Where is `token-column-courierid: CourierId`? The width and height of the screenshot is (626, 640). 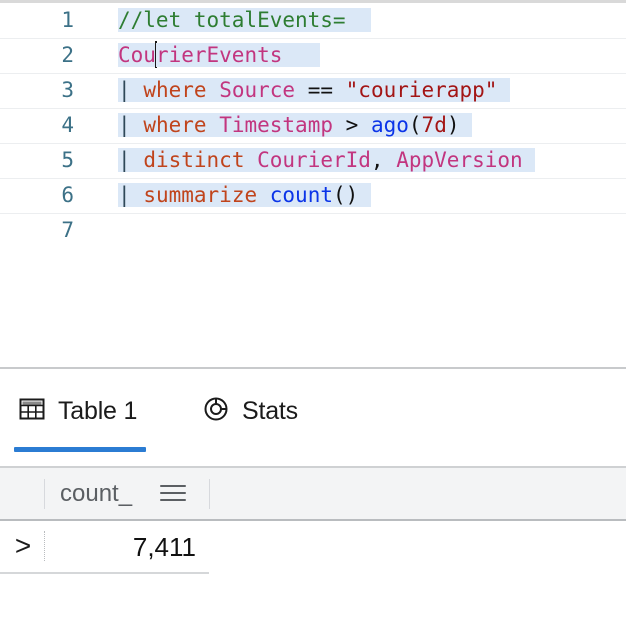 token-column-courierid: CourierId is located at coordinates (314, 160).